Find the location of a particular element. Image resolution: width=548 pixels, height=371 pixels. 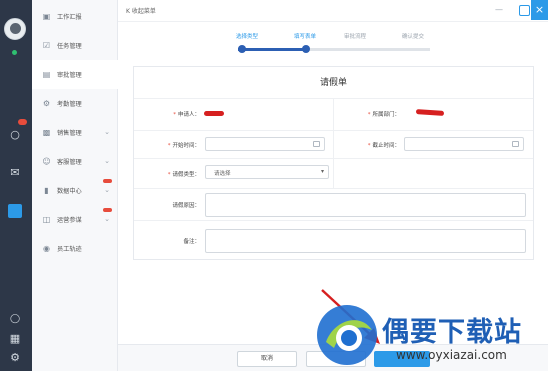

sidebar-item-label: 员工轨迹 is located at coordinates (69, 249).